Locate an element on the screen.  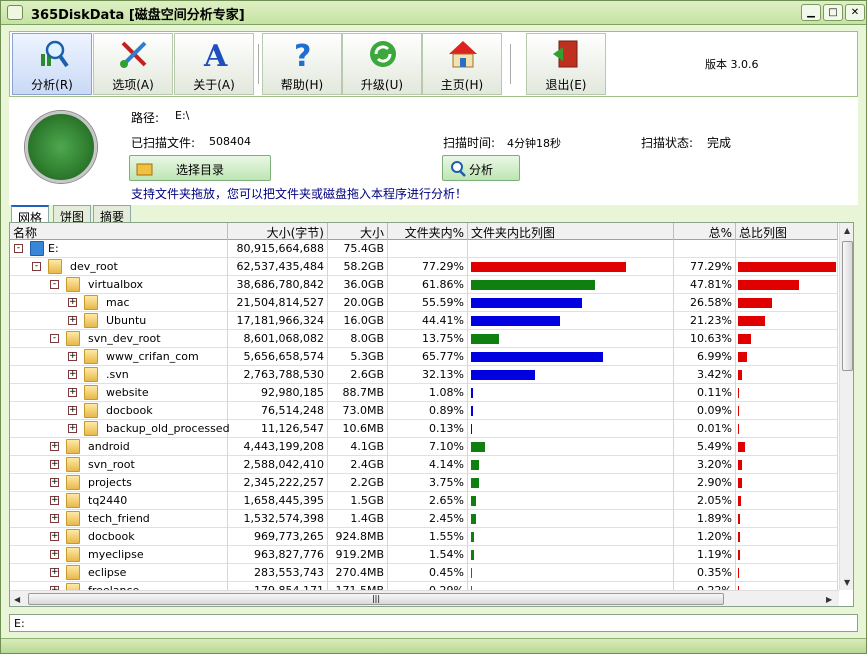
vertical-scroll-thumb is located at coordinates (847, 306).